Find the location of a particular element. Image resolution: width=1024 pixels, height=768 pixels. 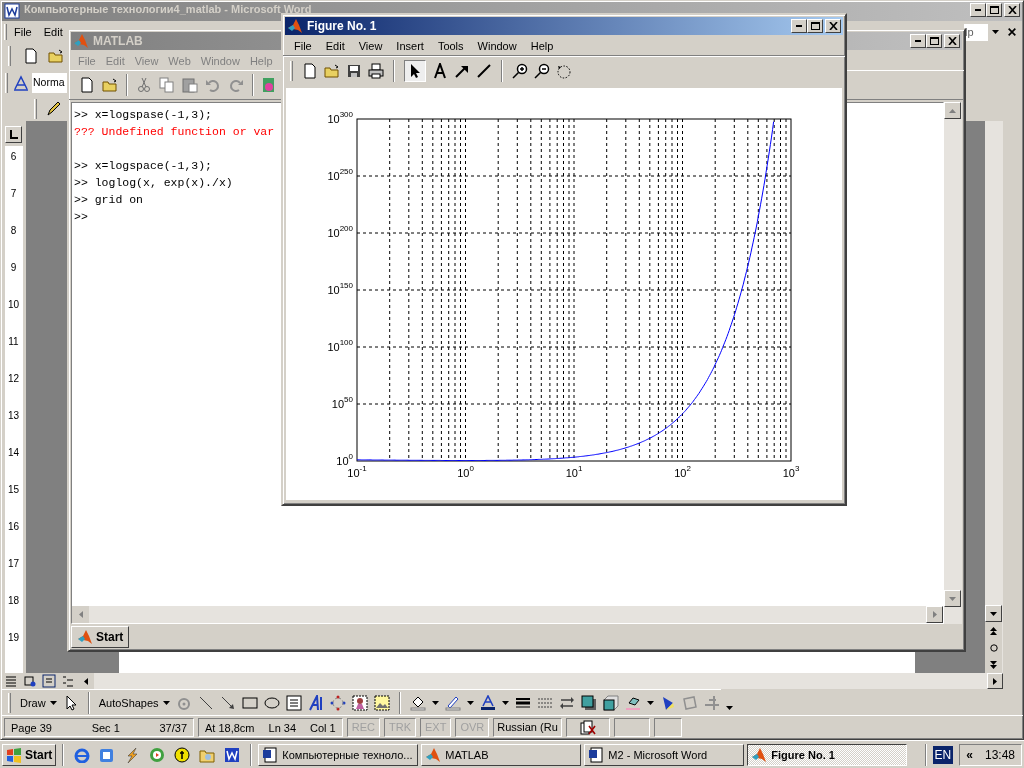

previous-page-button is located at coordinates (993, 630).